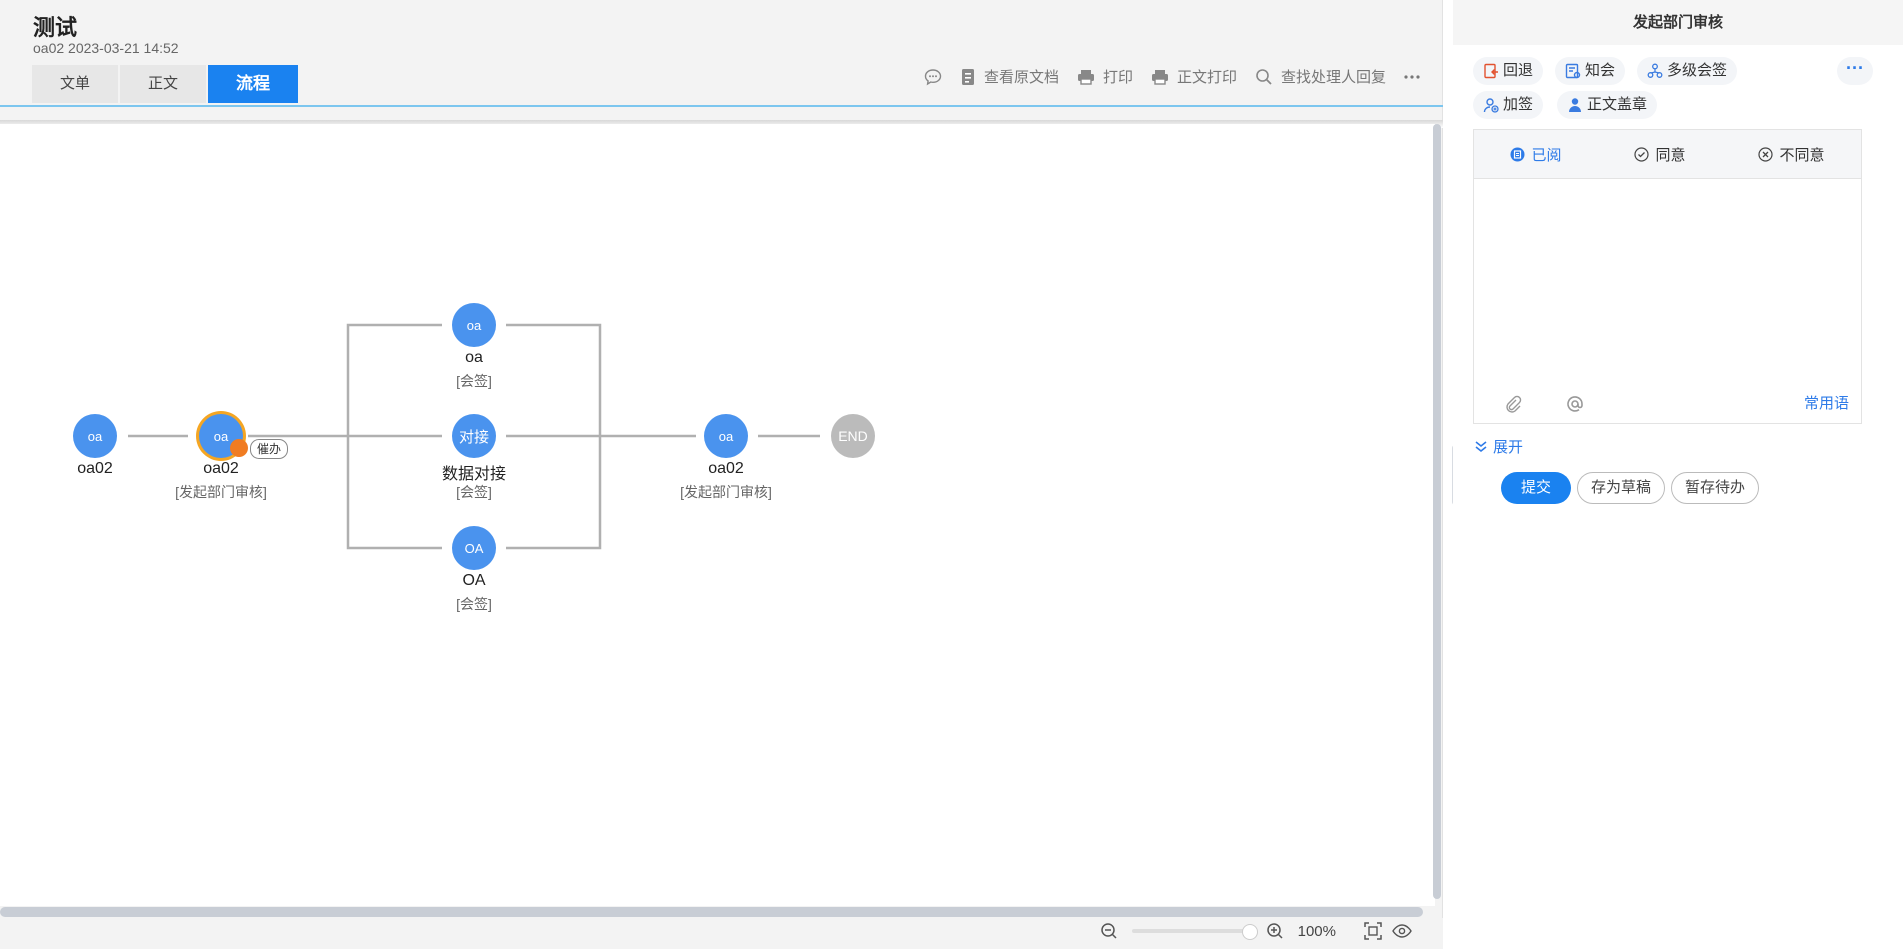 The image size is (1903, 949). What do you see at coordinates (1517, 154) in the screenshot?
I see `read-icon` at bounding box center [1517, 154].